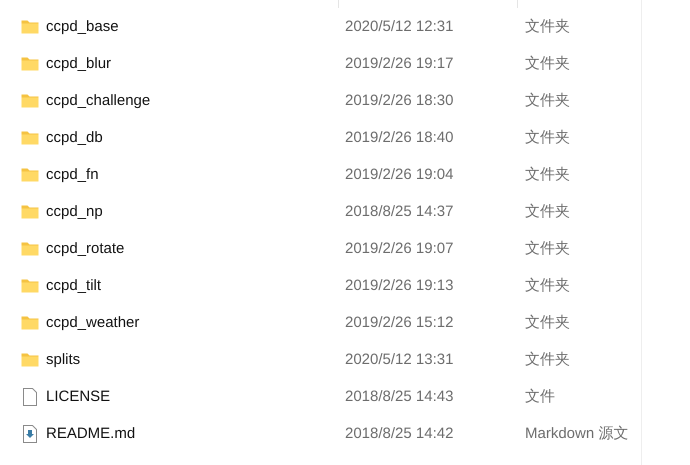  I want to click on download-file-icon, so click(30, 433).